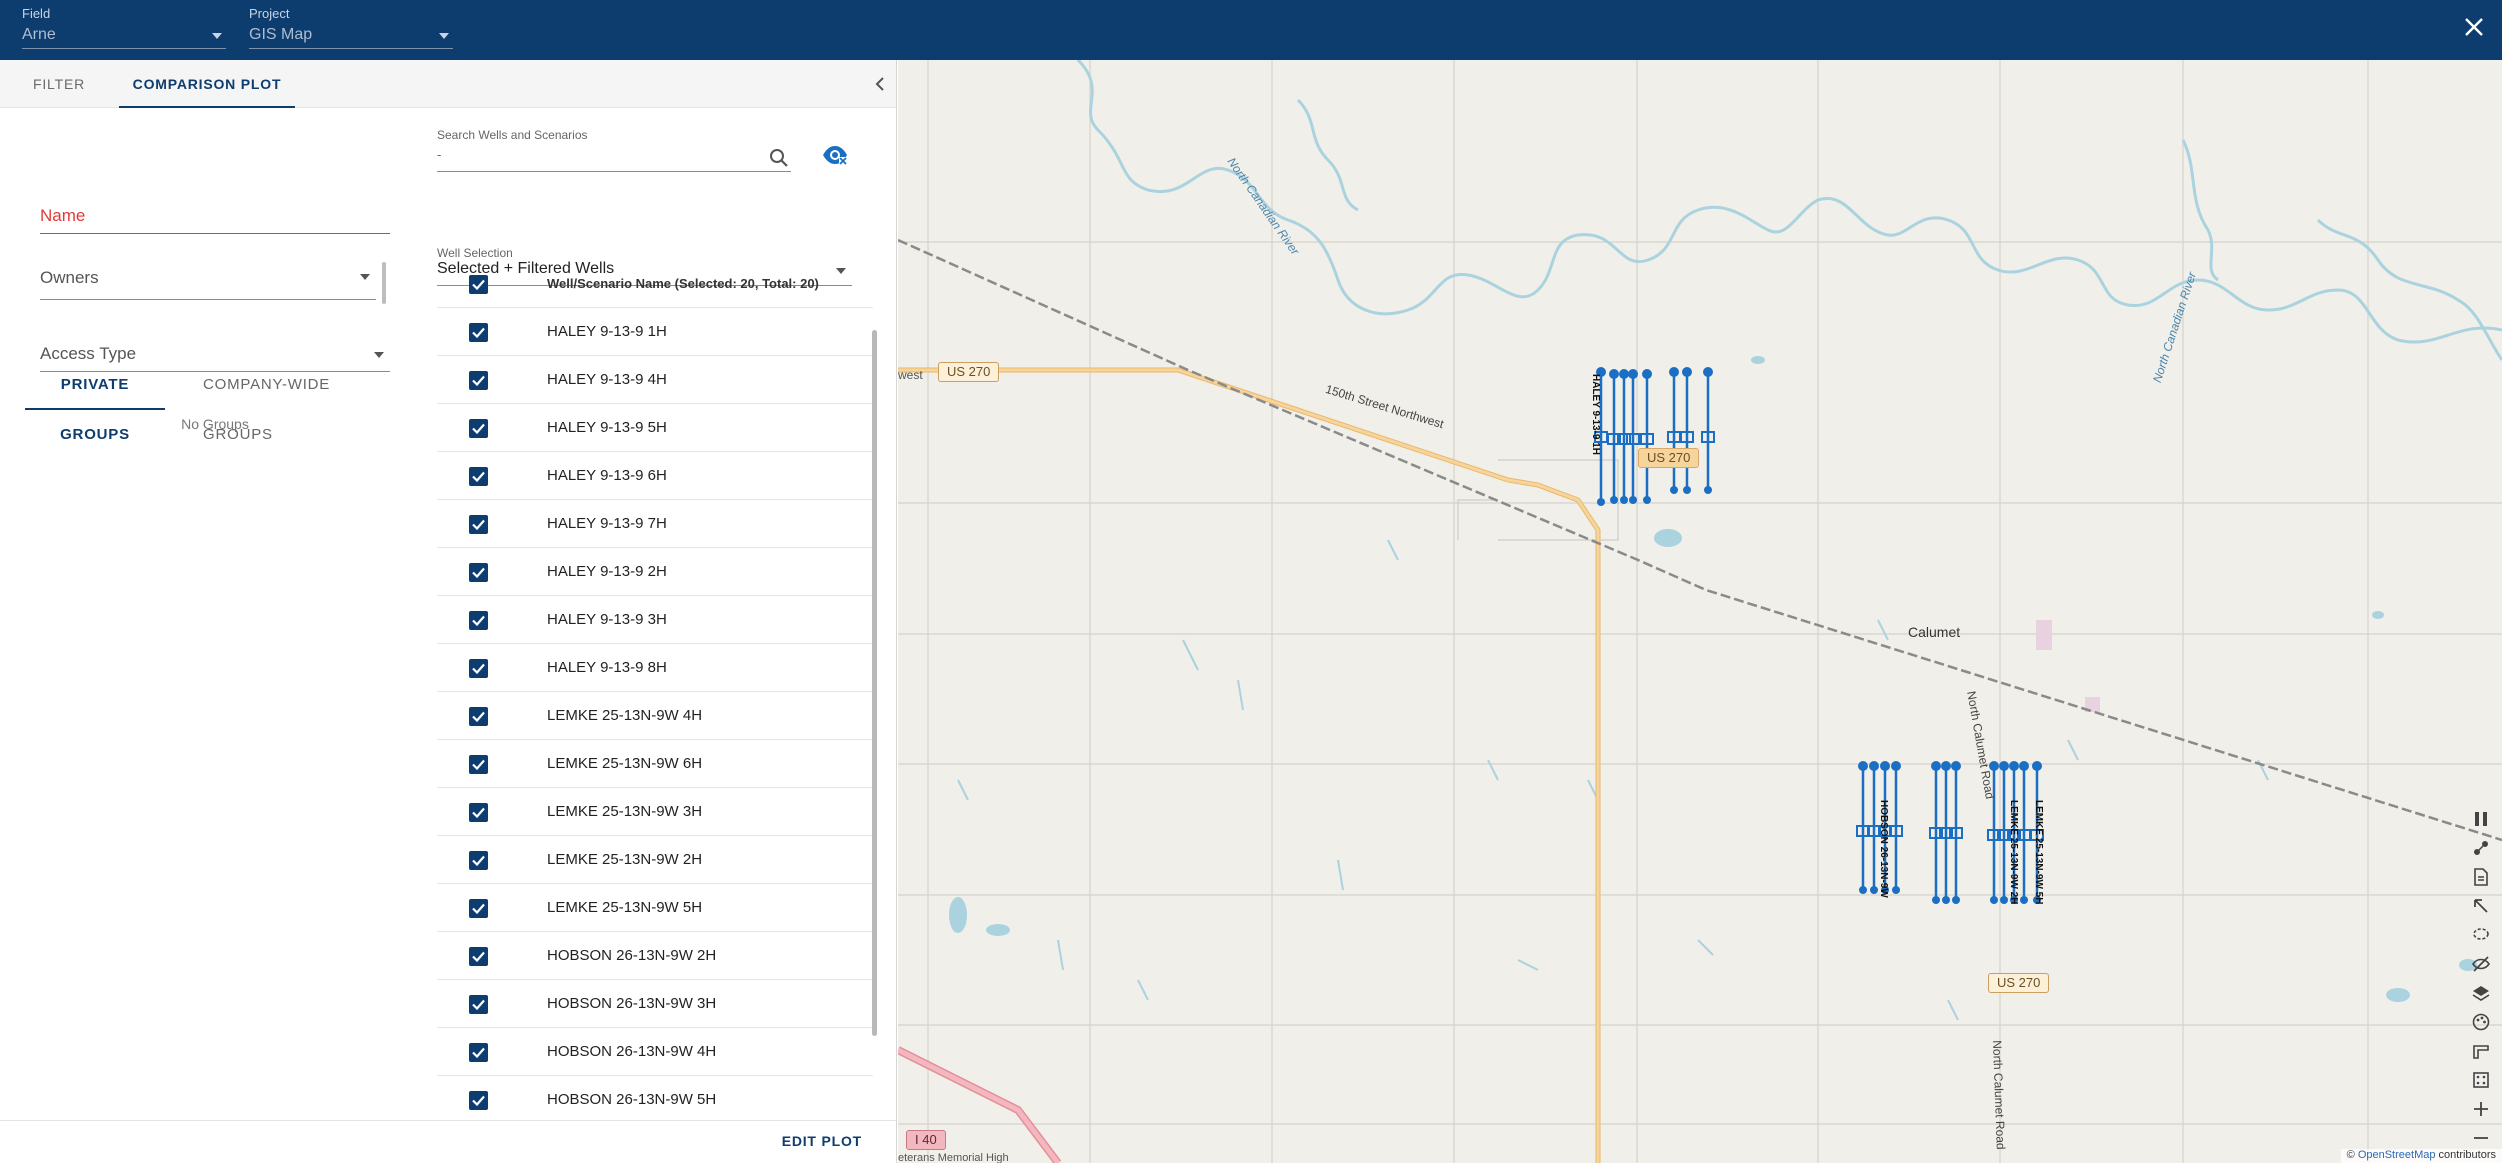 The image size is (2502, 1163). What do you see at coordinates (59, 84) in the screenshot?
I see `tab-filter: FILTER` at bounding box center [59, 84].